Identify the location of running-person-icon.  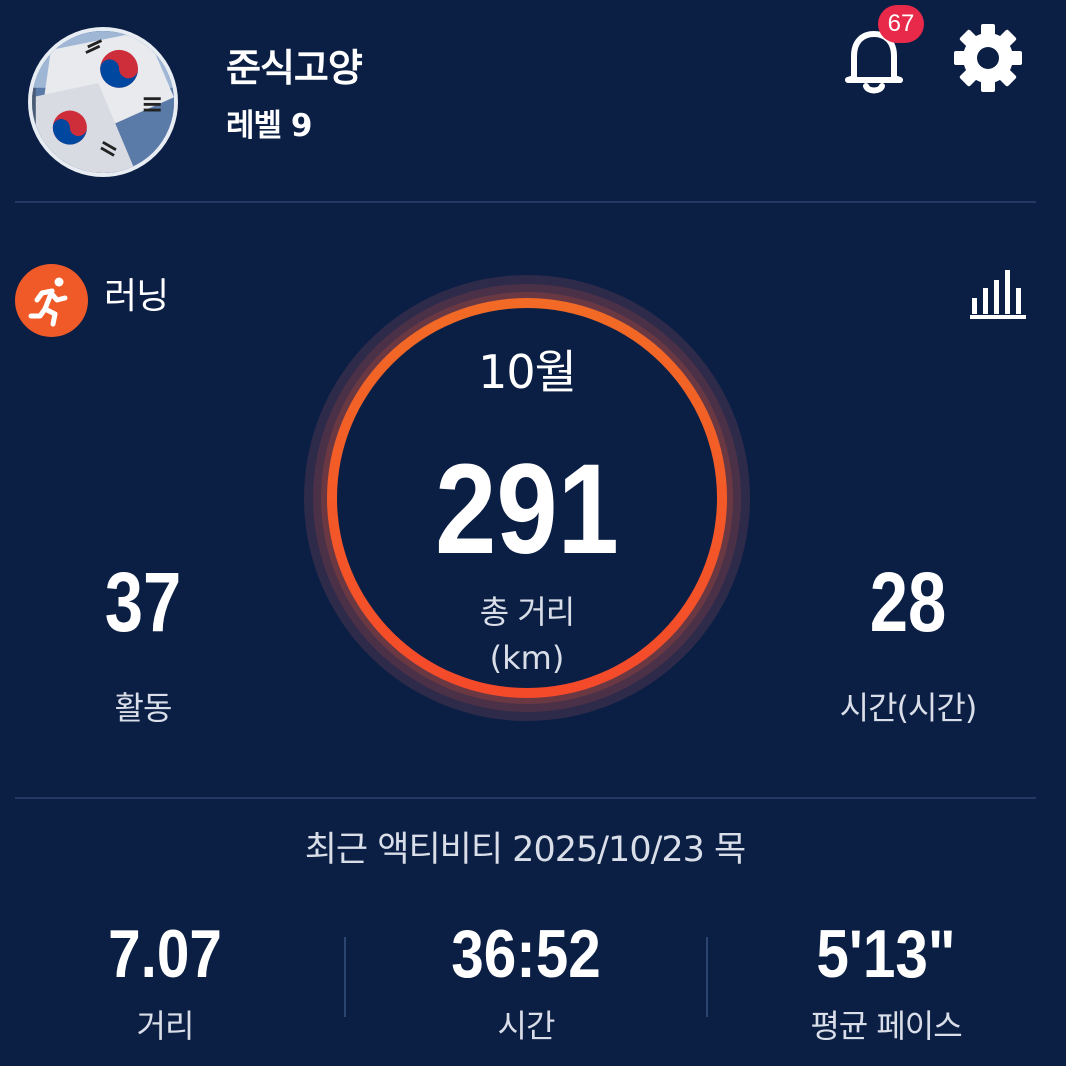
(48, 302).